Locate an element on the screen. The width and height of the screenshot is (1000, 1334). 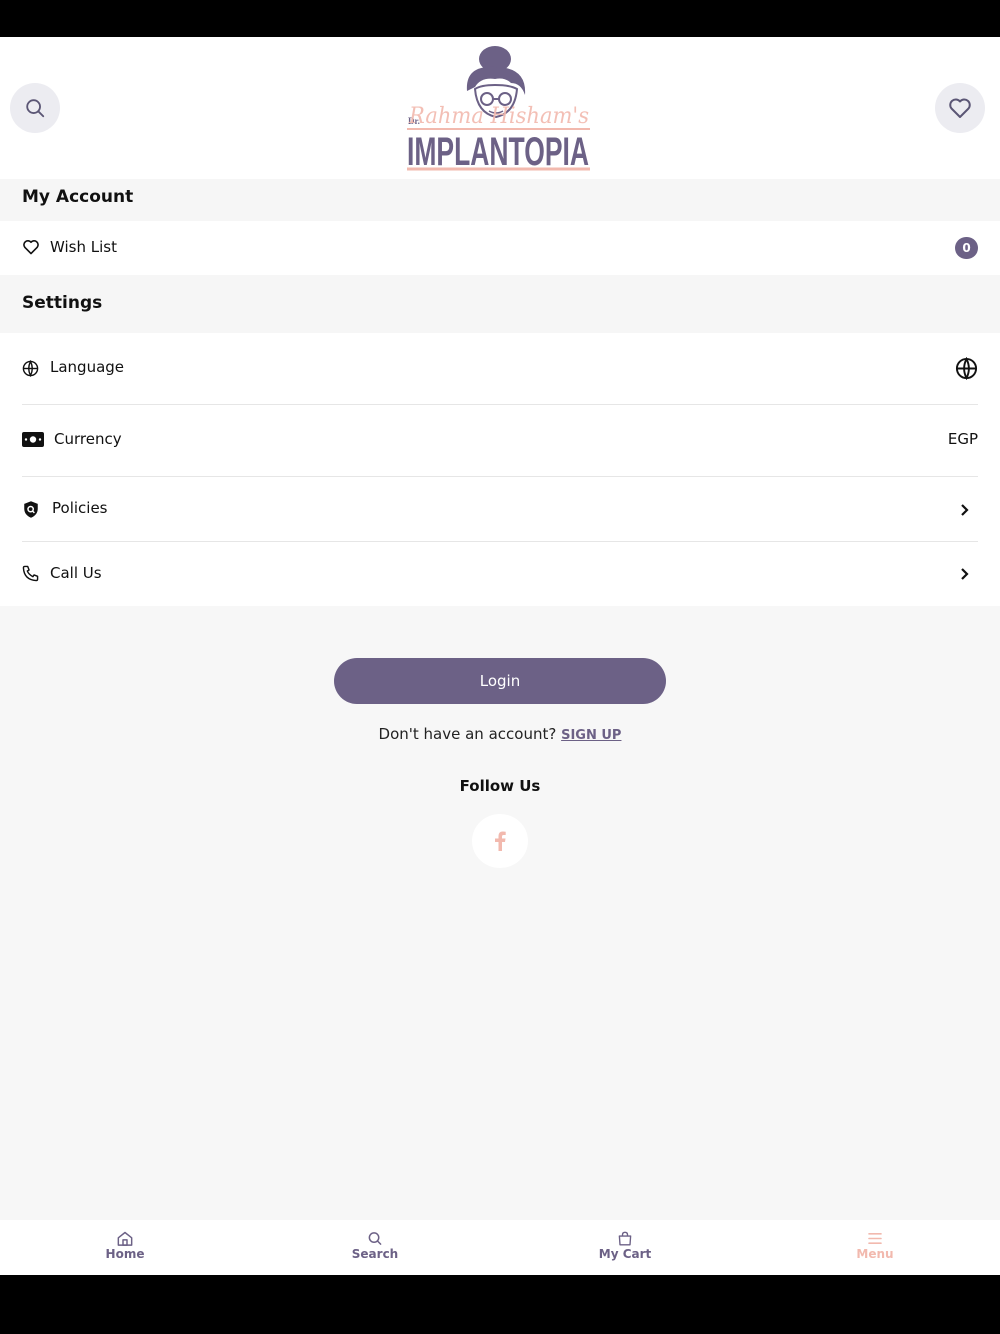
tab-menu-label: Menu is located at coordinates (875, 1254).